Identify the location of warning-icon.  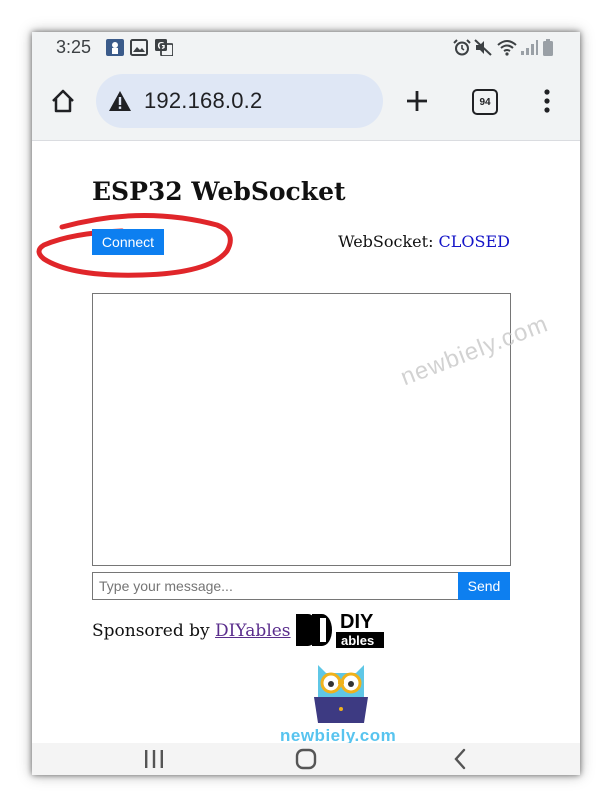
(120, 101).